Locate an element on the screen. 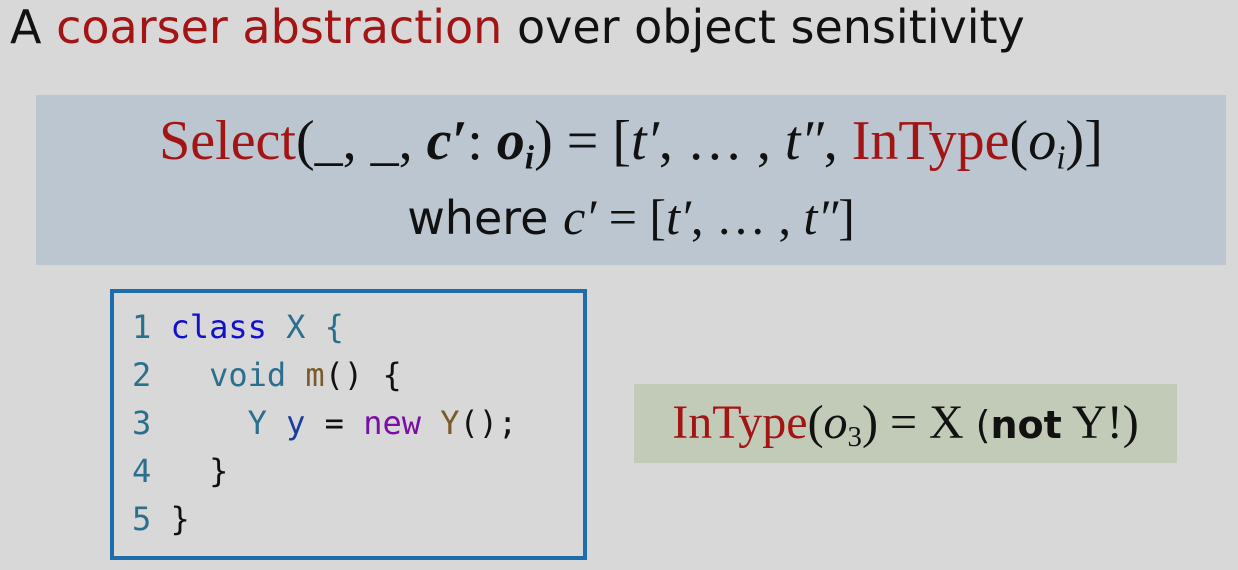 The height and width of the screenshot is (570, 1238). object-subscript-i: i is located at coordinates (529, 158).